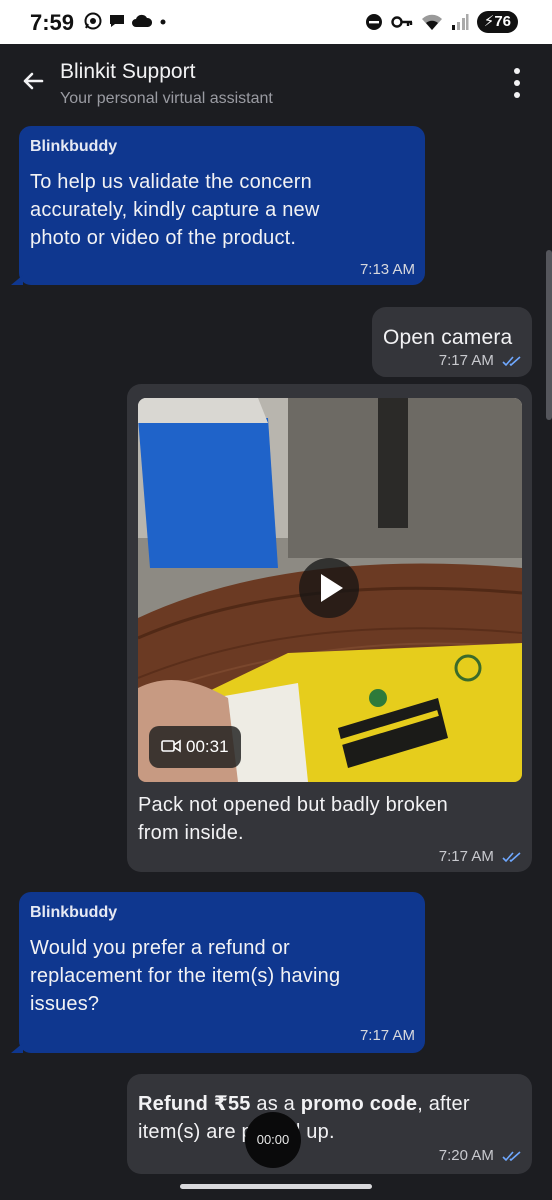 The height and width of the screenshot is (1200, 552). What do you see at coordinates (549, 335) in the screenshot?
I see `scrollbar-thumb` at bounding box center [549, 335].